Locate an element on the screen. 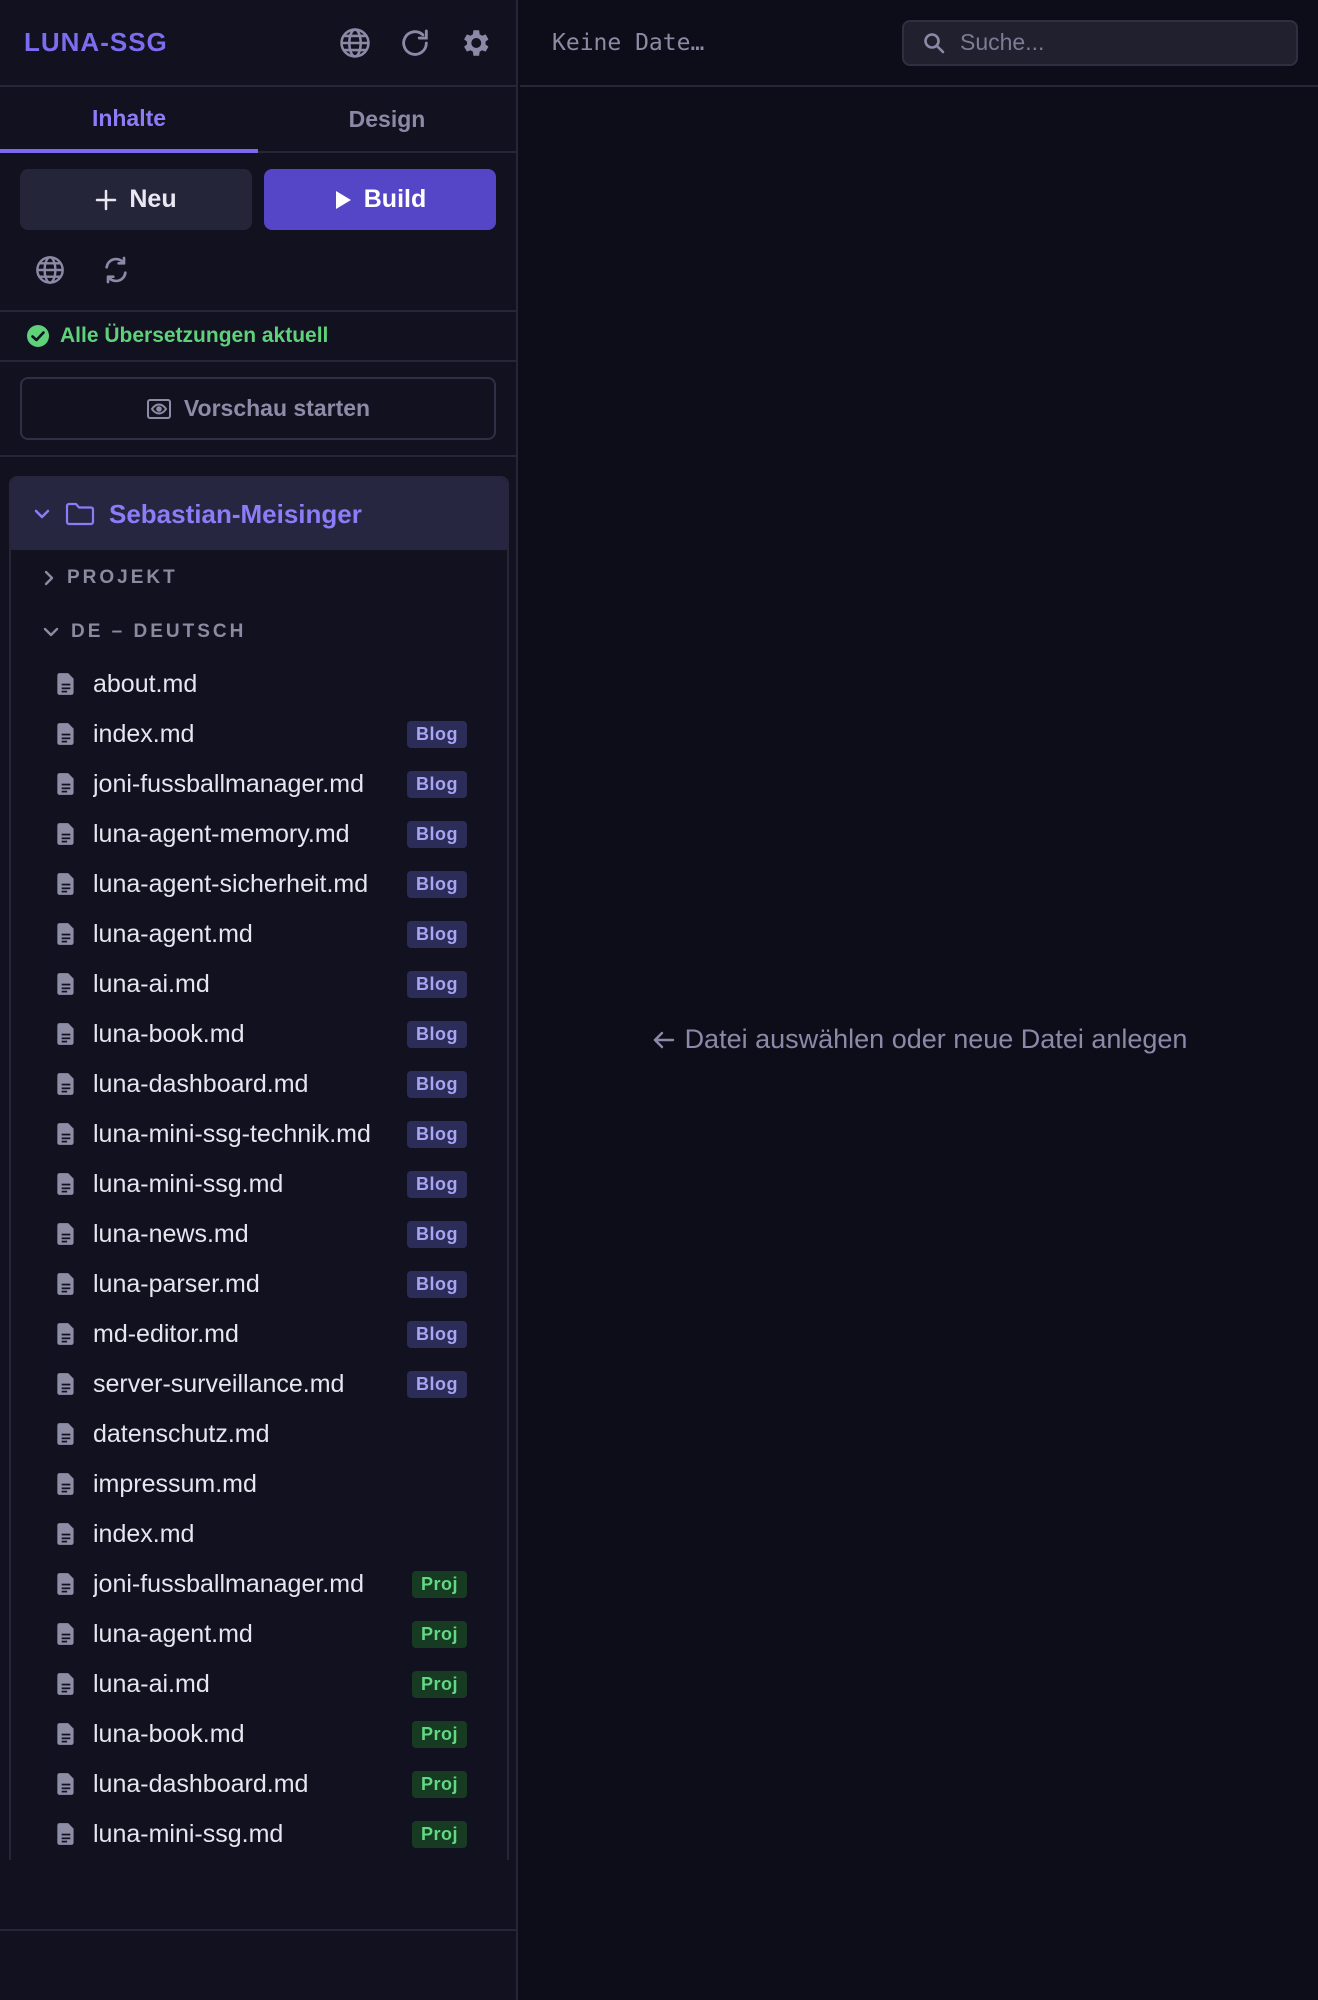 This screenshot has width=1318, height=2000. file-item: about.md is located at coordinates (259, 684).